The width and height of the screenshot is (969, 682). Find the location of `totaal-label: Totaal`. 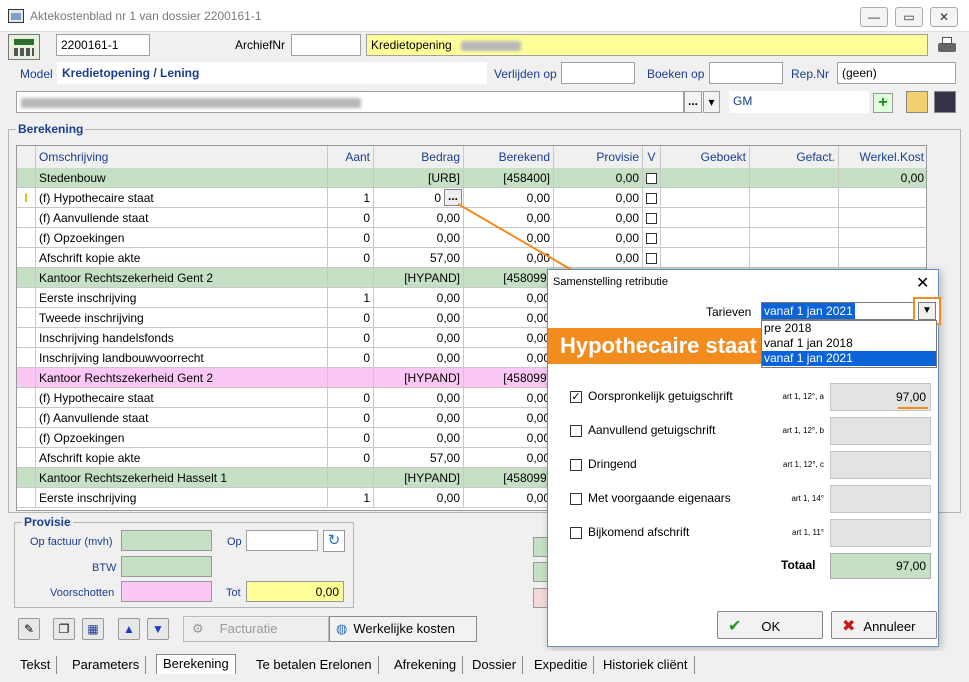

totaal-label: Totaal is located at coordinates (798, 565).